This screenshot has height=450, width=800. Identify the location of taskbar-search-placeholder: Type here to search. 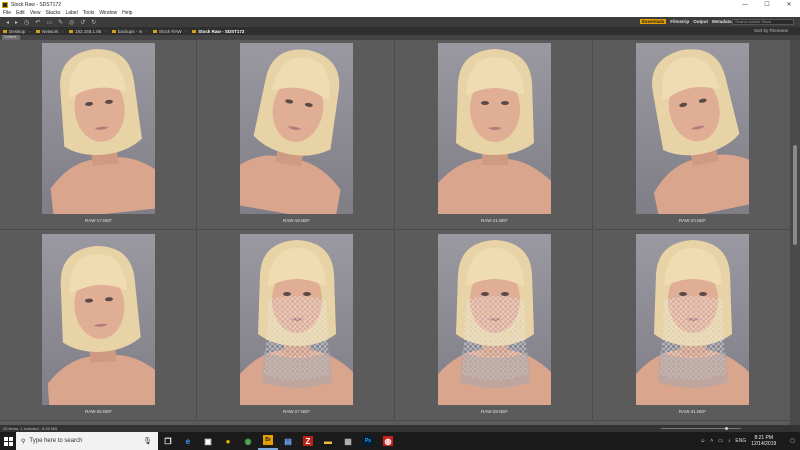
(56, 441).